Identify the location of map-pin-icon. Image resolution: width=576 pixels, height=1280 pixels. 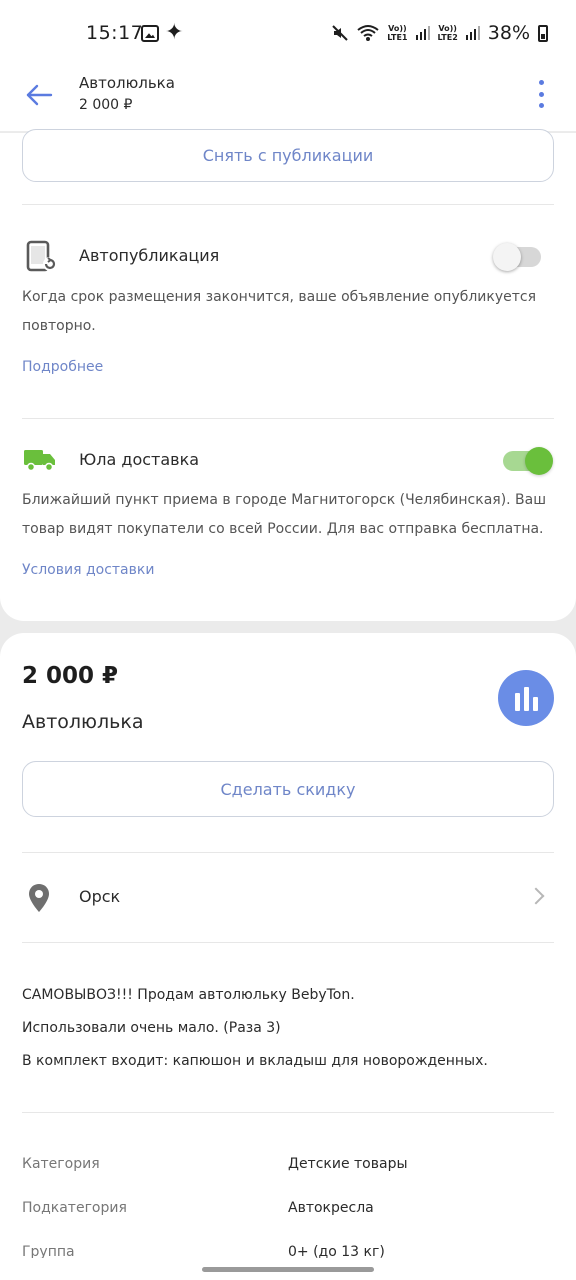
(39, 898).